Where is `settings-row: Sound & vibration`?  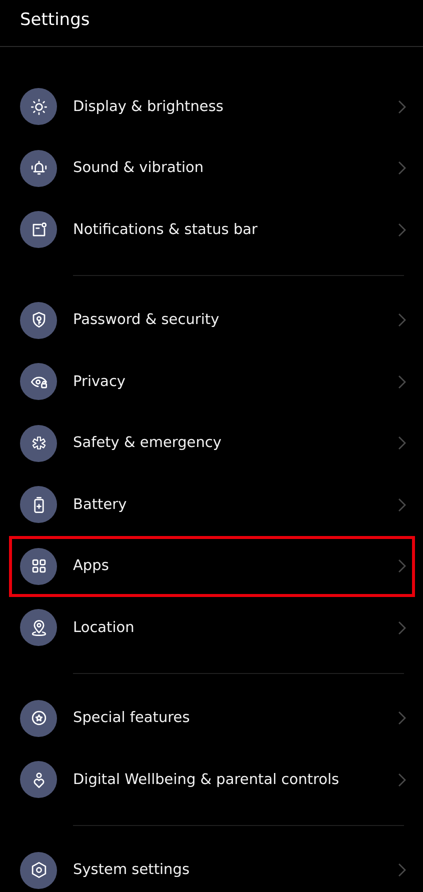 settings-row: Sound & vibration is located at coordinates (212, 168).